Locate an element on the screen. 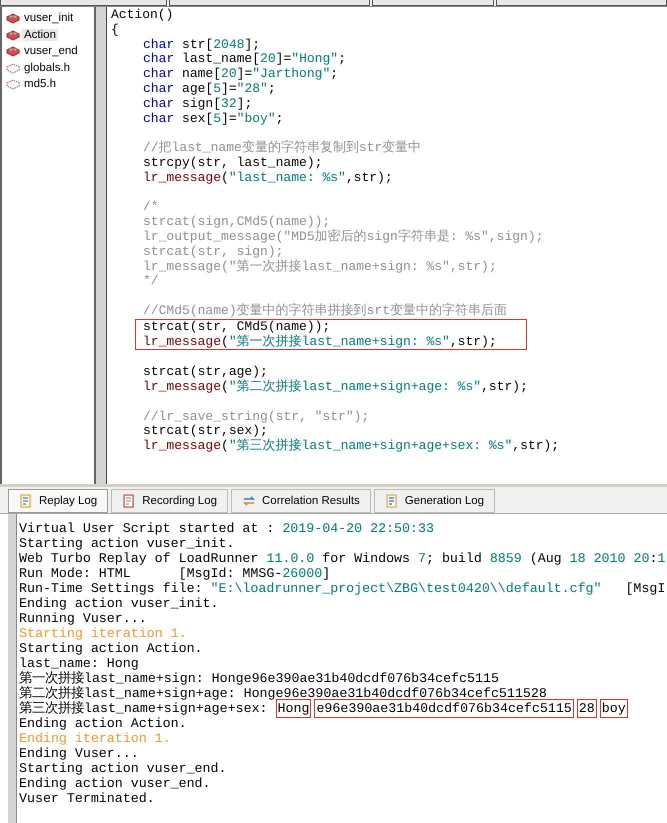  log-line: 第二次拼接last_name+sign+age: Honge96e390ae31b40dcdf076b34cefc511528 is located at coordinates (283, 693).